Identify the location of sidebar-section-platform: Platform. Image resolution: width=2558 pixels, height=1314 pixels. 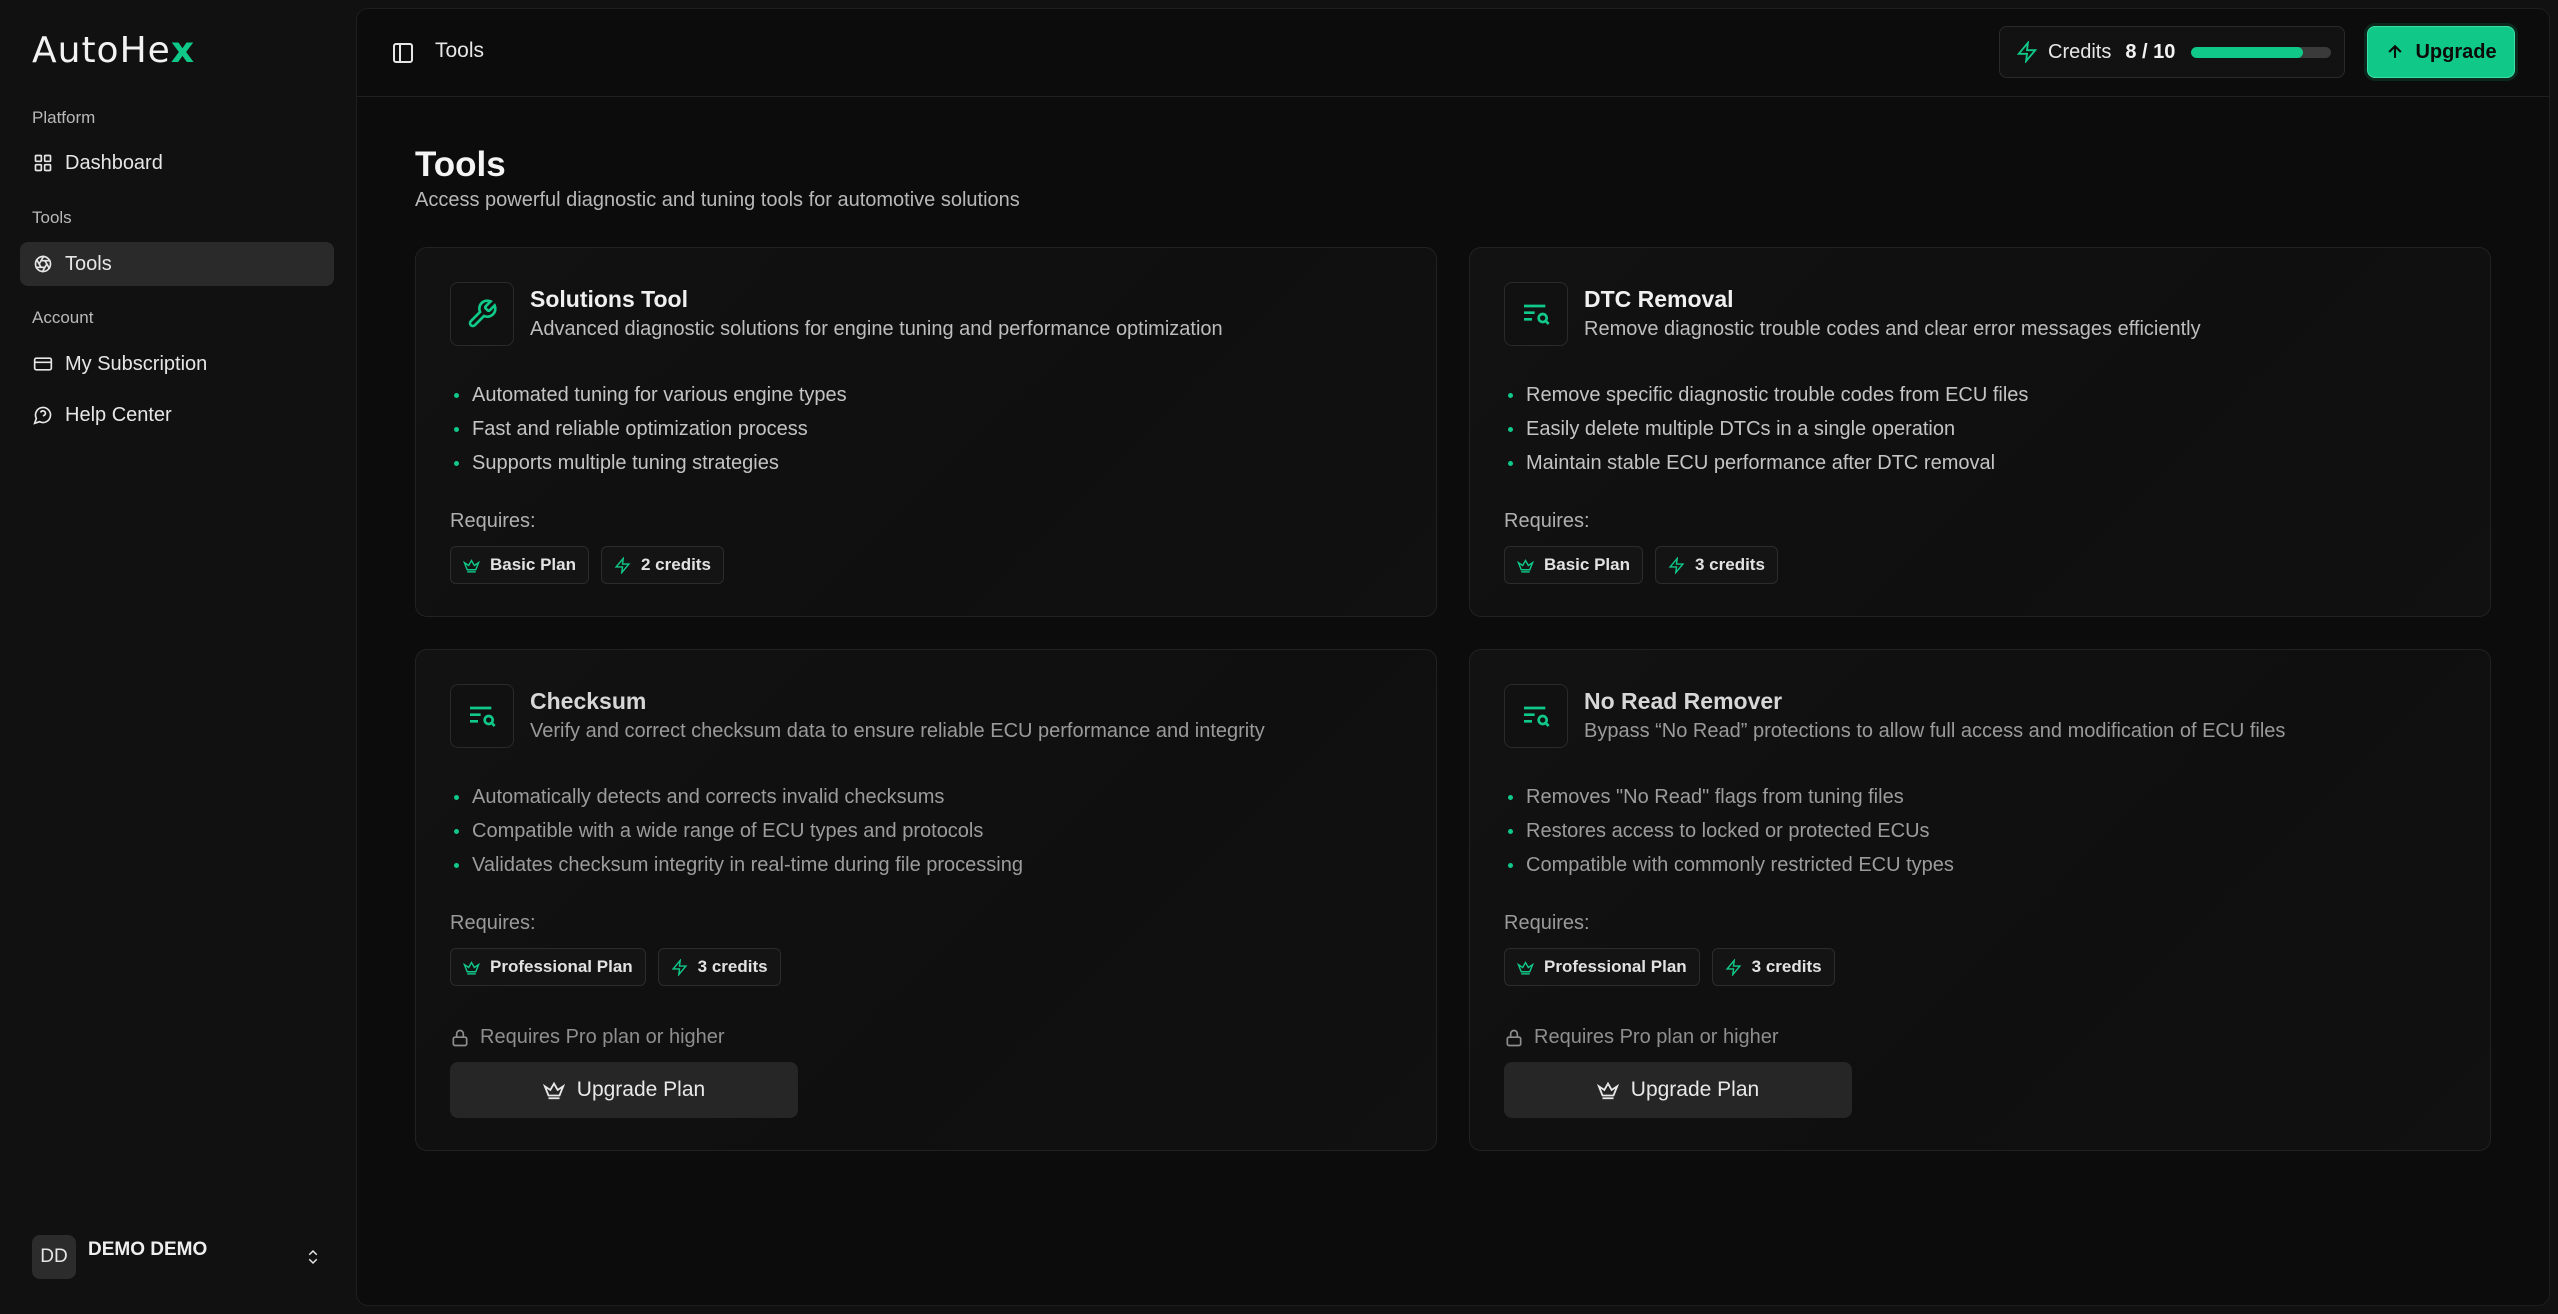
(64, 117).